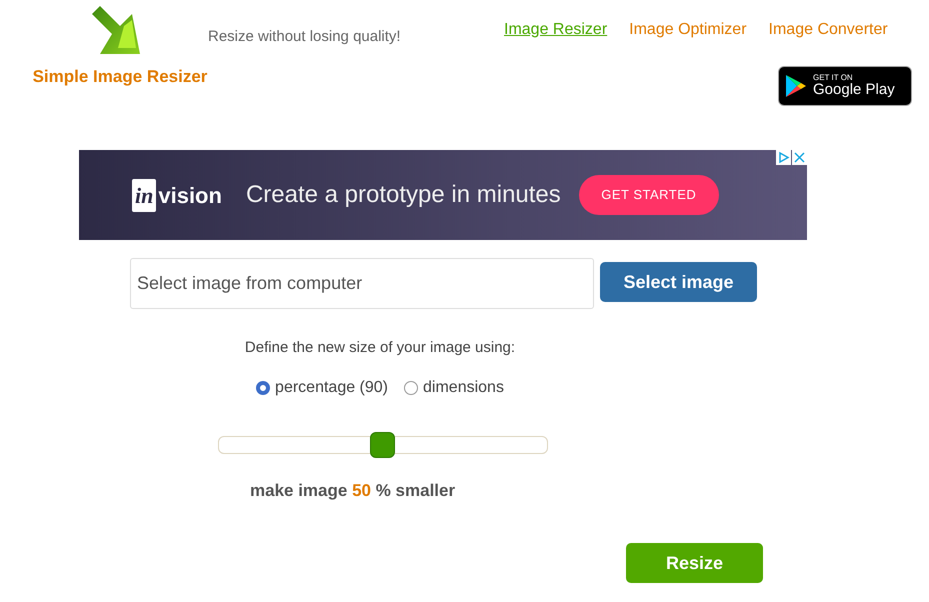 The height and width of the screenshot is (602, 929). Describe the element at coordinates (380, 348) in the screenshot. I see `resize-prompt: Define the new size of your image using:` at that location.